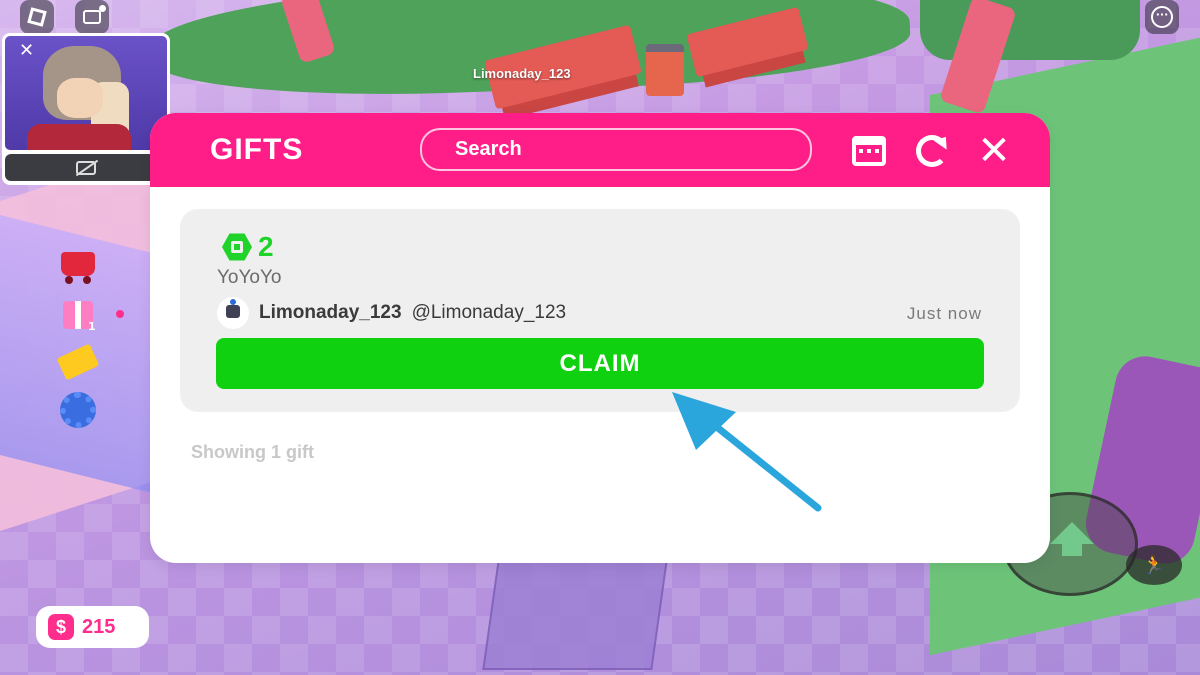 This screenshot has height=675, width=1200. I want to click on running-person-icon: 🏃, so click(1154, 565).